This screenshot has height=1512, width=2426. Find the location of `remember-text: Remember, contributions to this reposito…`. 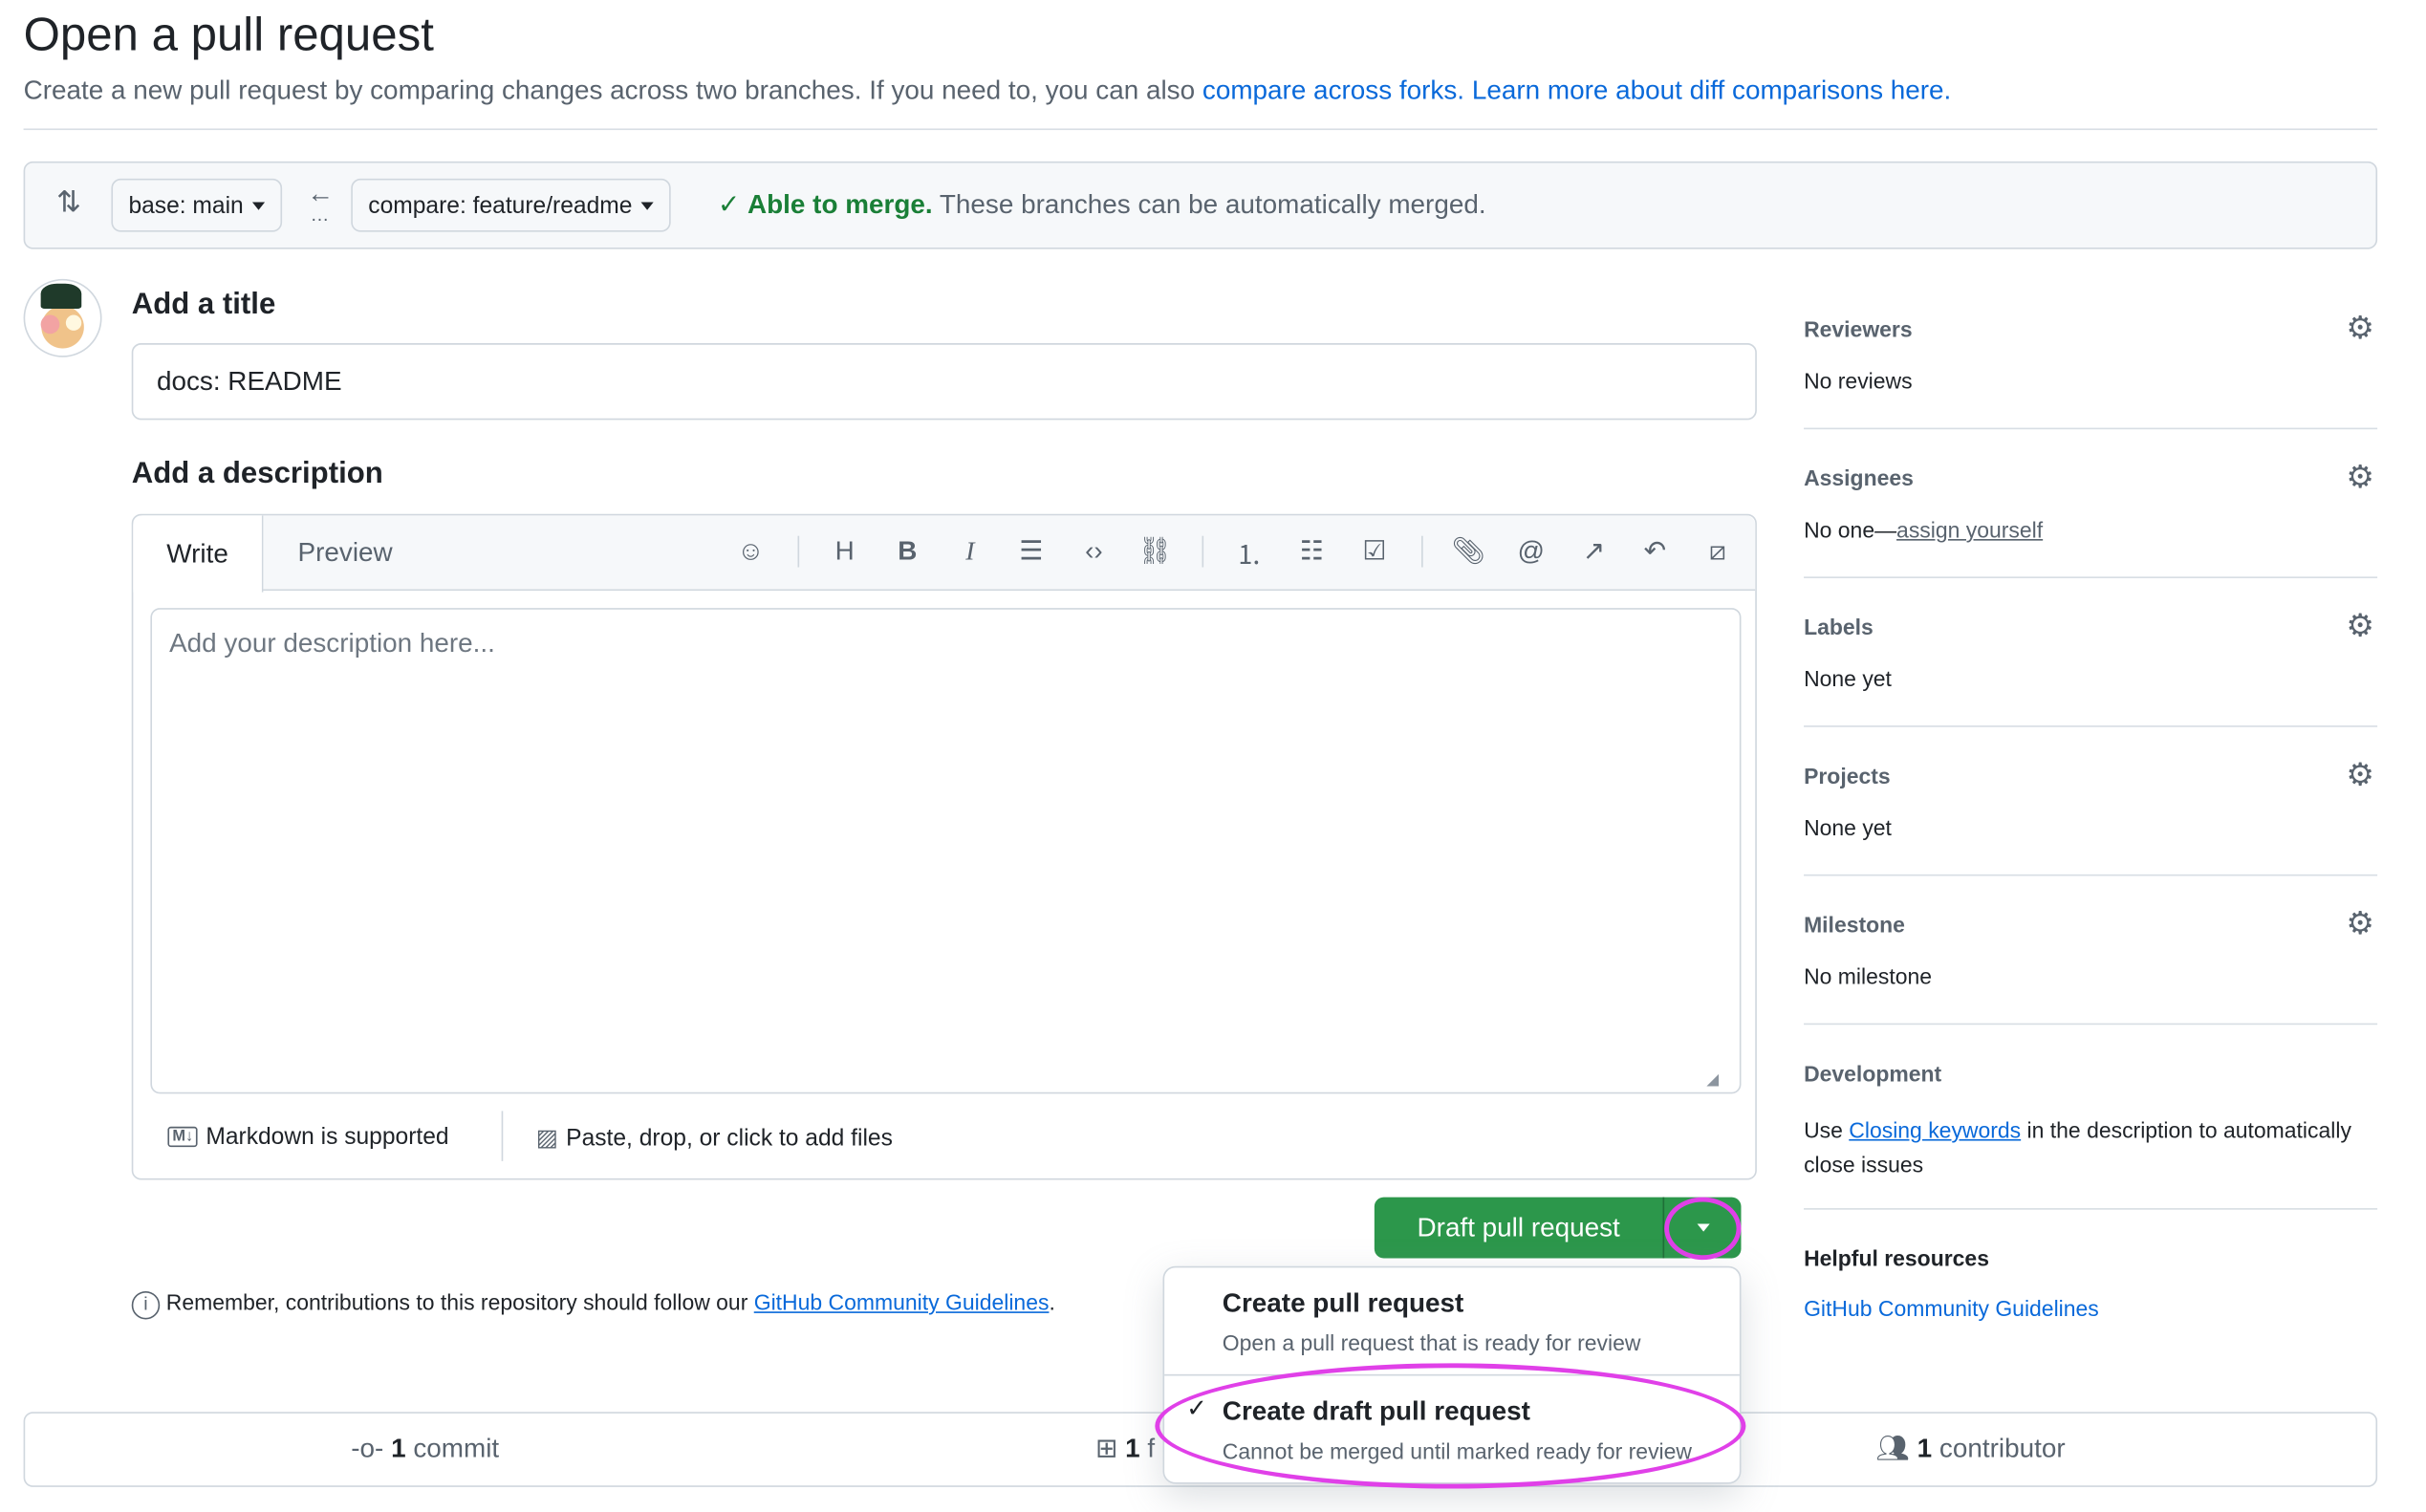

remember-text: Remember, contributions to this reposito… is located at coordinates (456, 1302).